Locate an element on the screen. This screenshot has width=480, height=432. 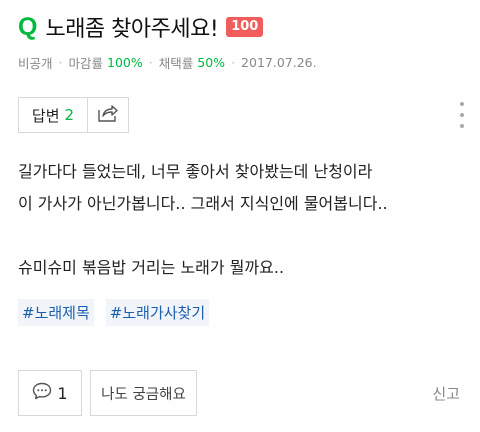
me-too-curious-button: 나도 궁금해요 is located at coordinates (143, 393).